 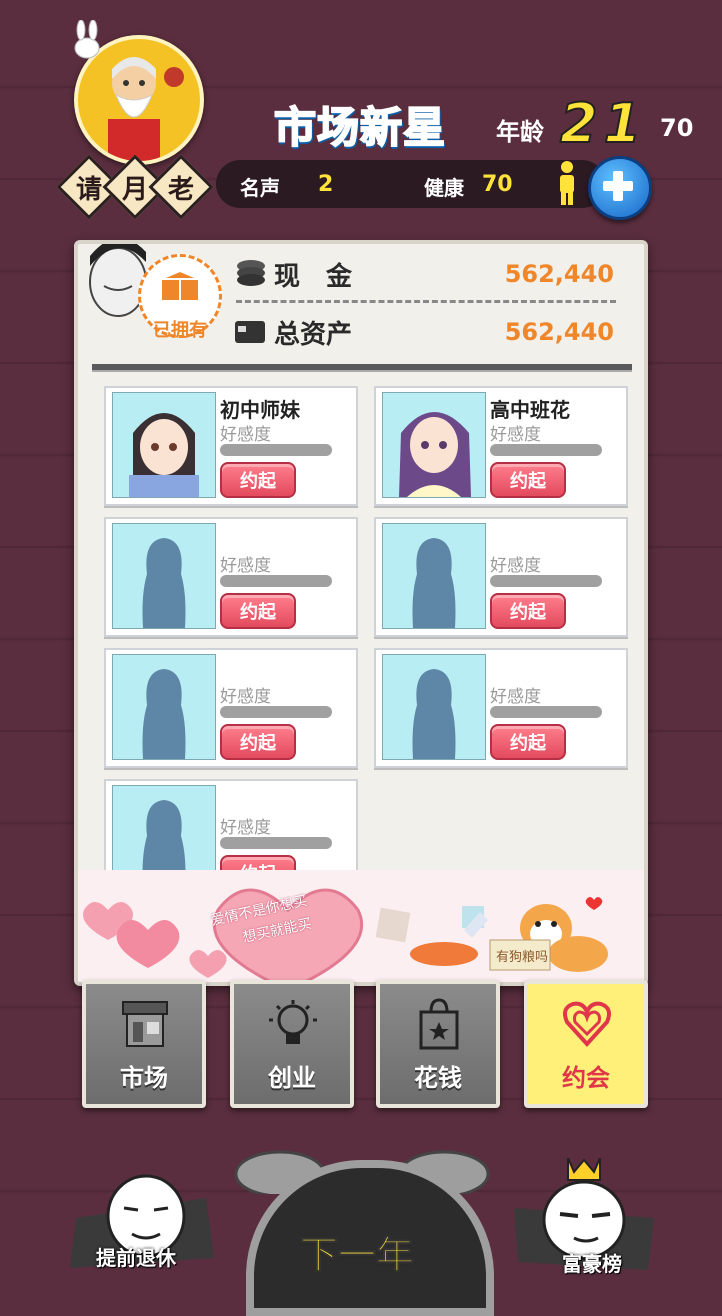 I want to click on girl-card-2: 高中班花 好感度 约起, so click(x=501, y=446).